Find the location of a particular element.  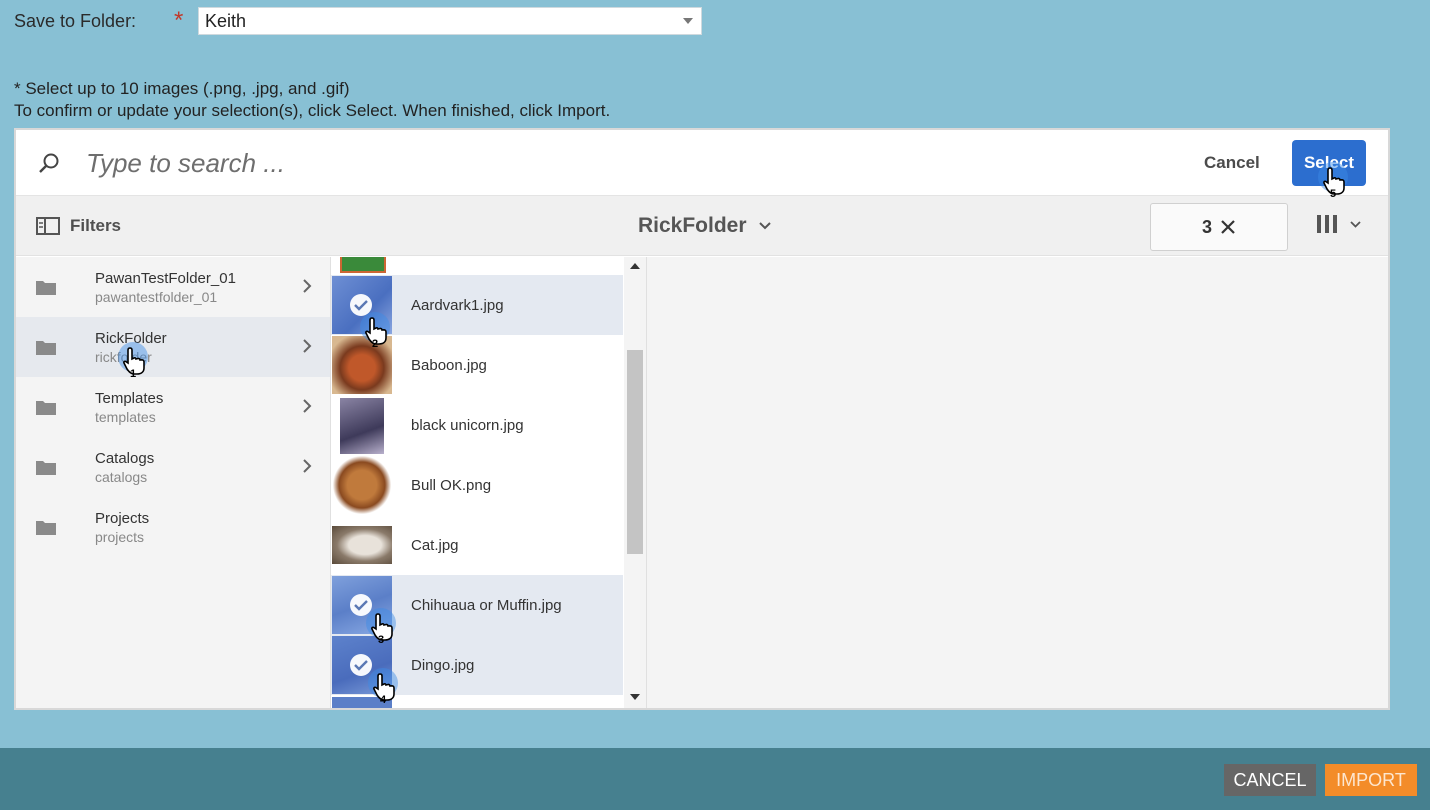

scroll-down-arrow-icon is located at coordinates (635, 697).